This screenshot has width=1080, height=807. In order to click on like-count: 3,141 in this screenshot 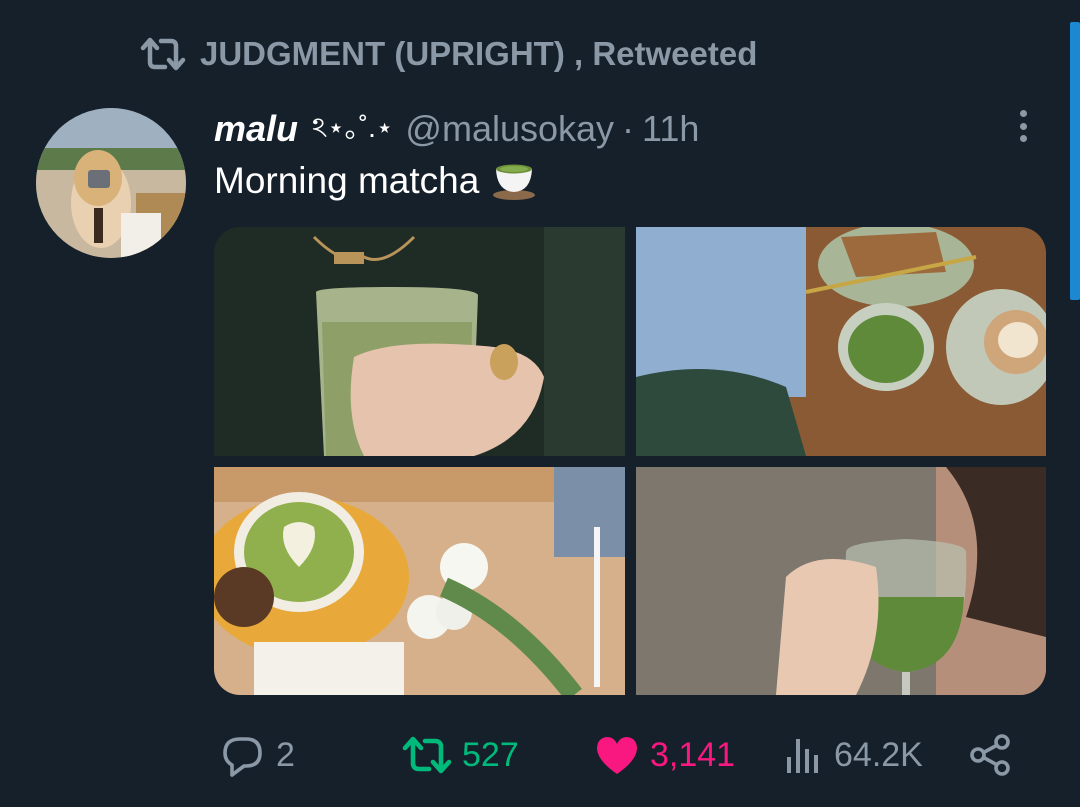, I will do `click(693, 754)`.